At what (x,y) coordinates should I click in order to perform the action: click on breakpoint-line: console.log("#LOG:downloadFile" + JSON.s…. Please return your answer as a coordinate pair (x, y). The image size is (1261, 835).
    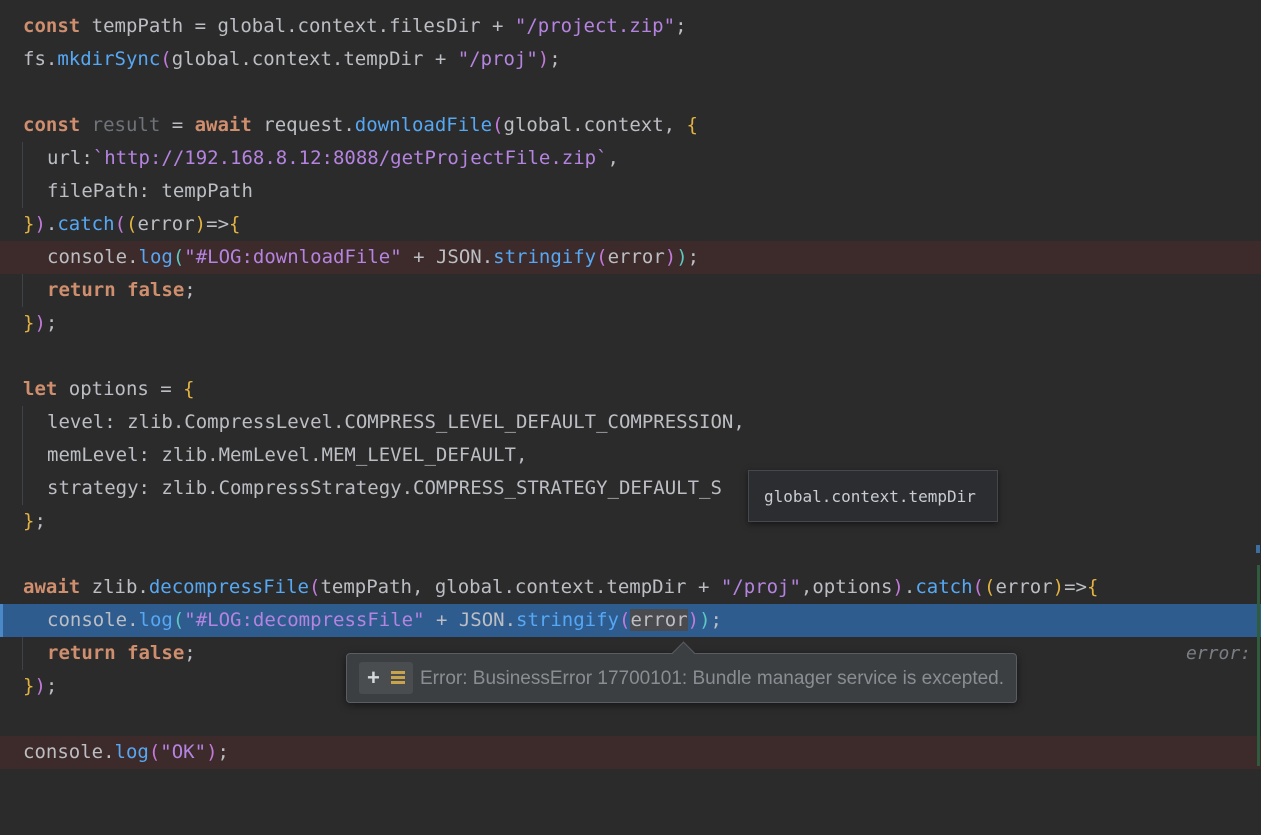
    Looking at the image, I should click on (630, 257).